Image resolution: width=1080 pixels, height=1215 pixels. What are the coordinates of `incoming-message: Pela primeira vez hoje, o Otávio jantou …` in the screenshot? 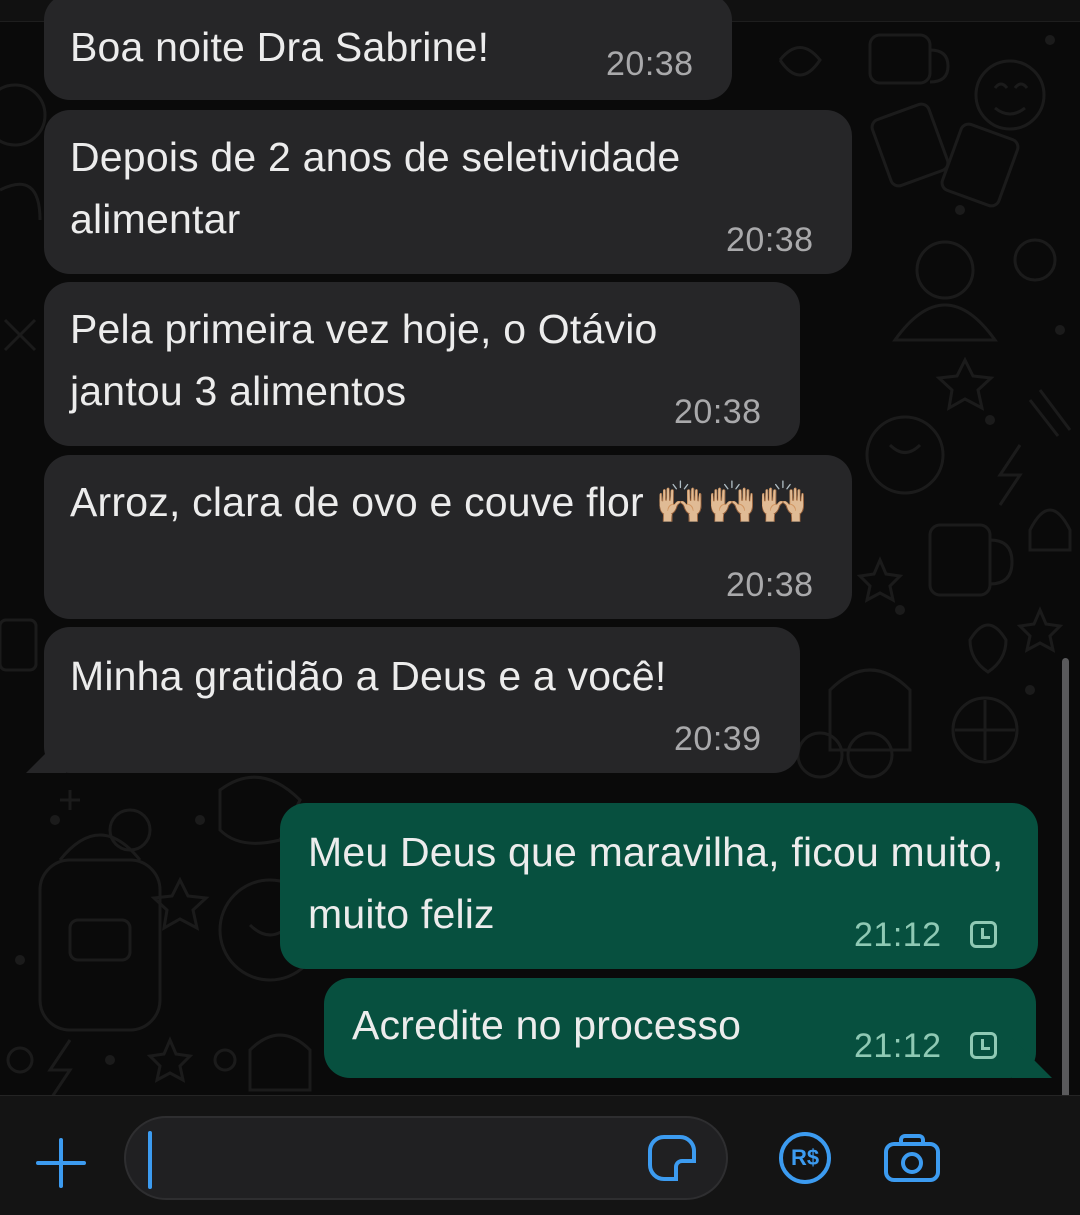 It's located at (422, 364).